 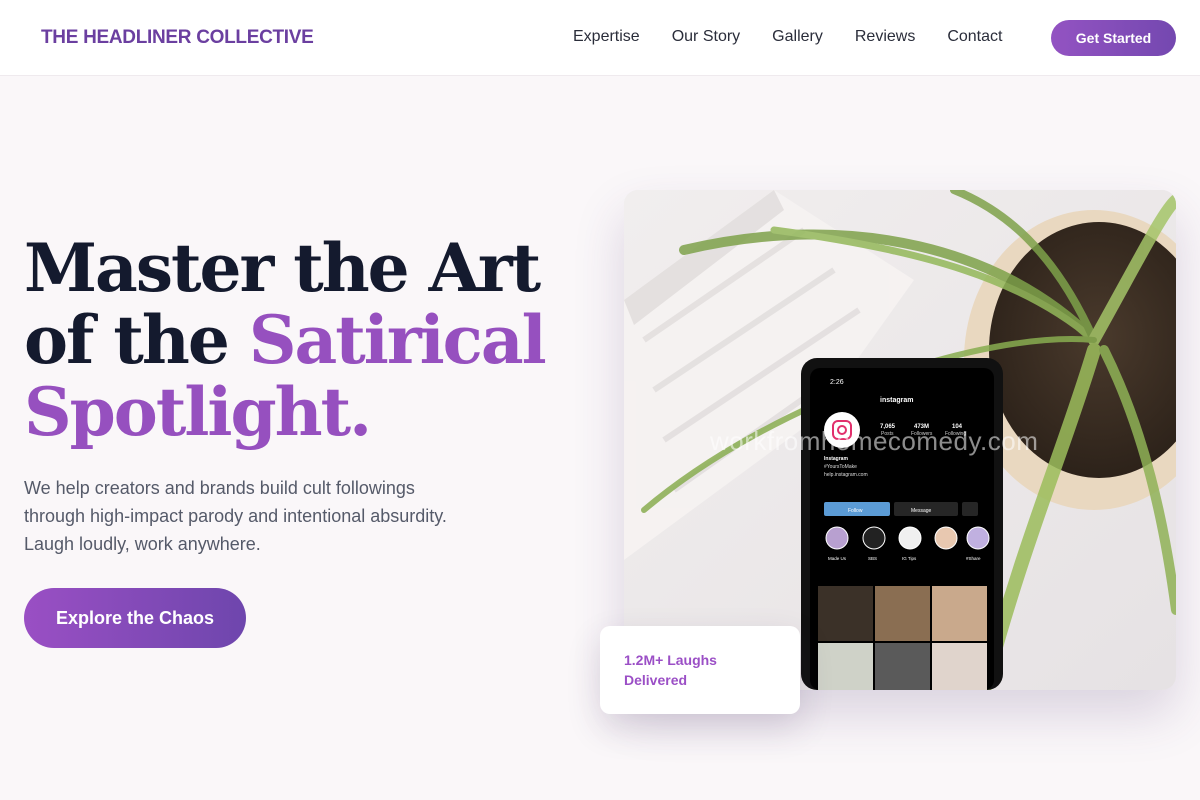 What do you see at coordinates (855, 511) in the screenshot?
I see `phone-follow-button: Follow` at bounding box center [855, 511].